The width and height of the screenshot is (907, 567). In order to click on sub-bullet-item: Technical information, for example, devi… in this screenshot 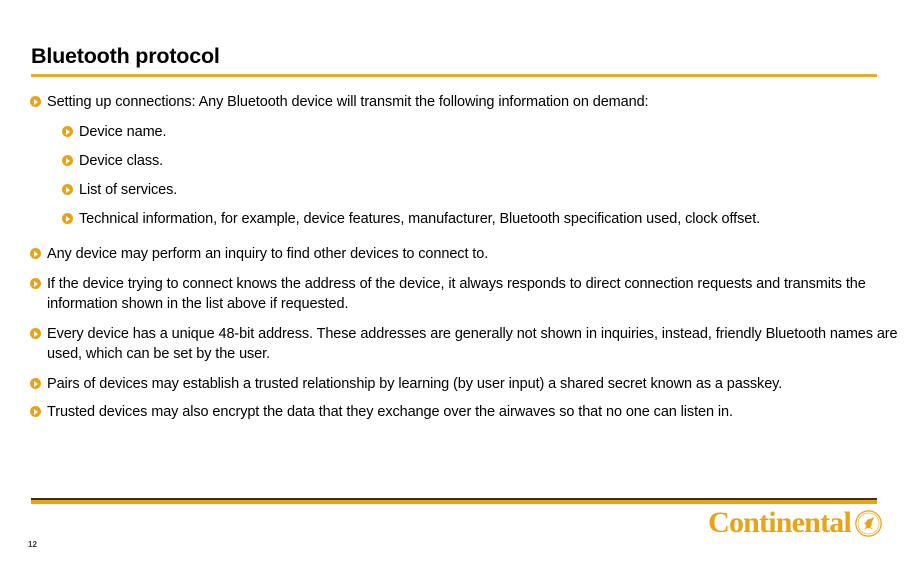, I will do `click(453, 219)`.